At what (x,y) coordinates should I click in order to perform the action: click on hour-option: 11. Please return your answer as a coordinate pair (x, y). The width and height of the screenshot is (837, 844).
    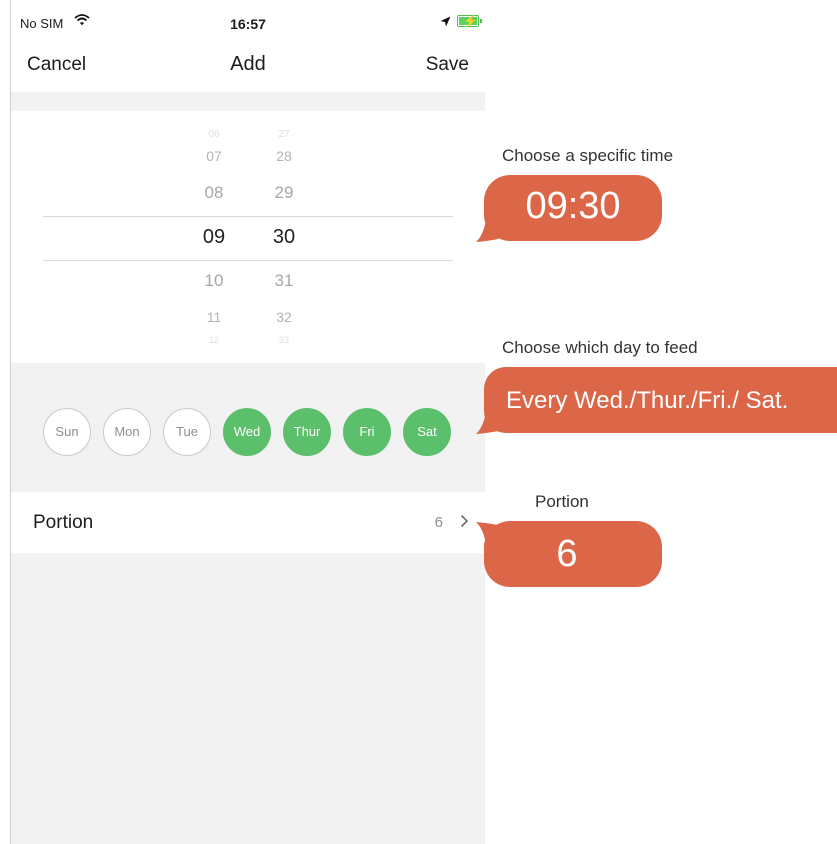
    Looking at the image, I should click on (214, 317).